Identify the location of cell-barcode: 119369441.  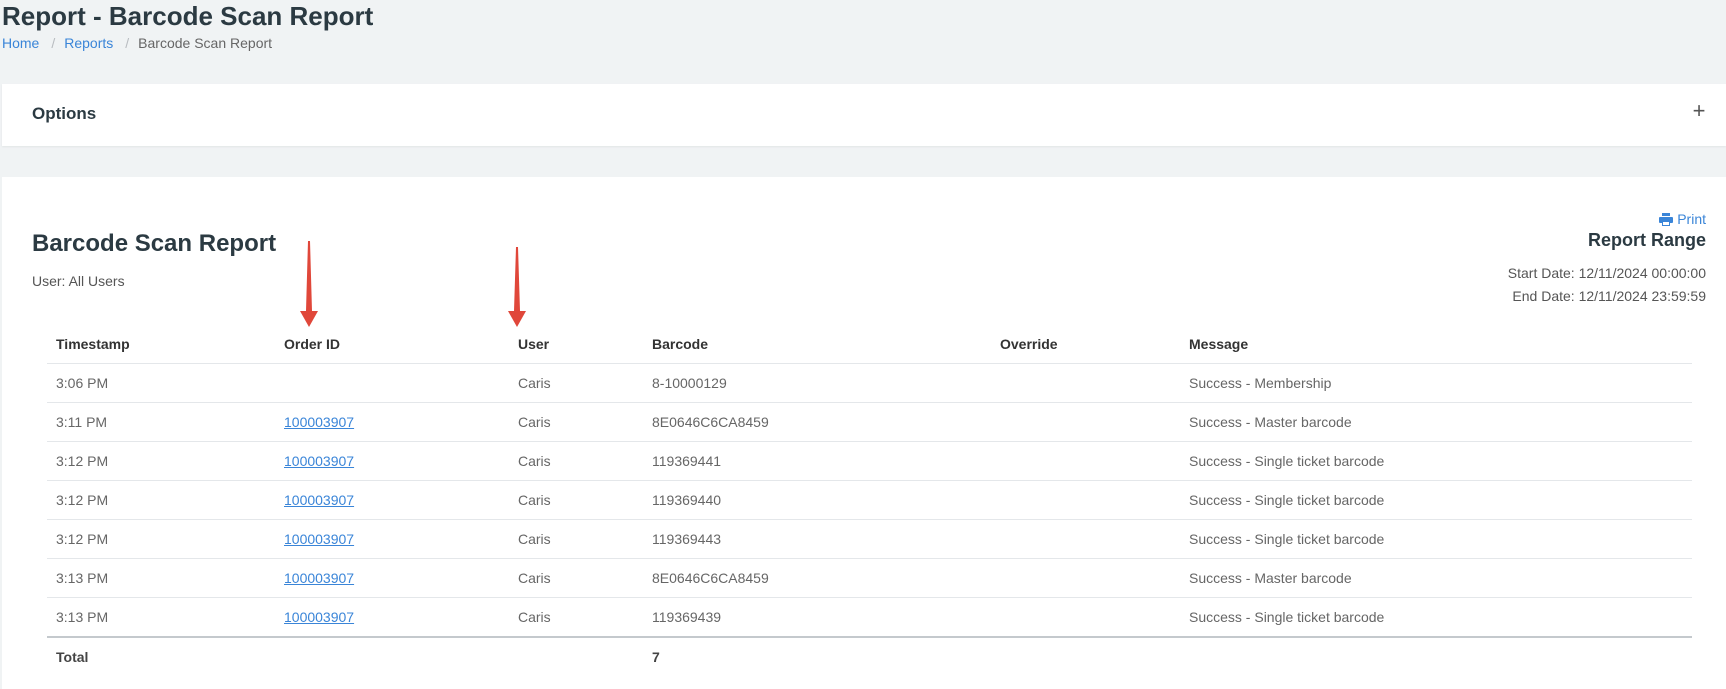
(817, 461).